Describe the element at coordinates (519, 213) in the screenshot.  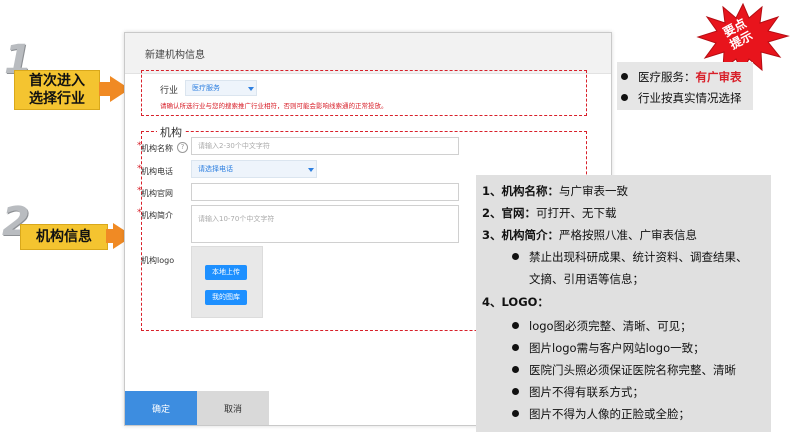
I see `item-title: 官网：` at that location.